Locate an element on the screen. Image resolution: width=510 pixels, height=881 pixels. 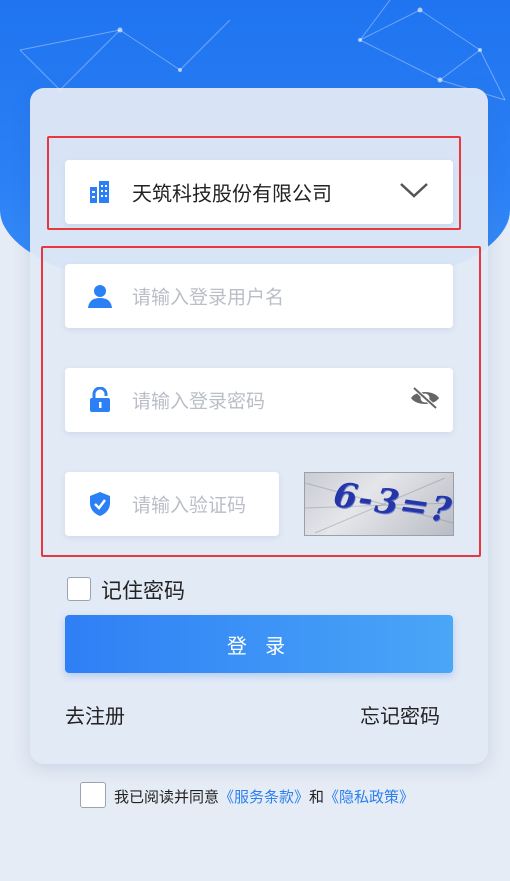
agreement-checkbox is located at coordinates (93, 795).